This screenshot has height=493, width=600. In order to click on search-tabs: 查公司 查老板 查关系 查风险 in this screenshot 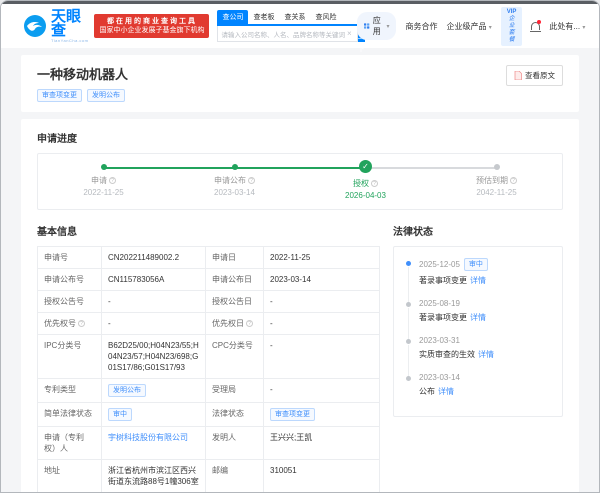, I will do `click(287, 17)`.